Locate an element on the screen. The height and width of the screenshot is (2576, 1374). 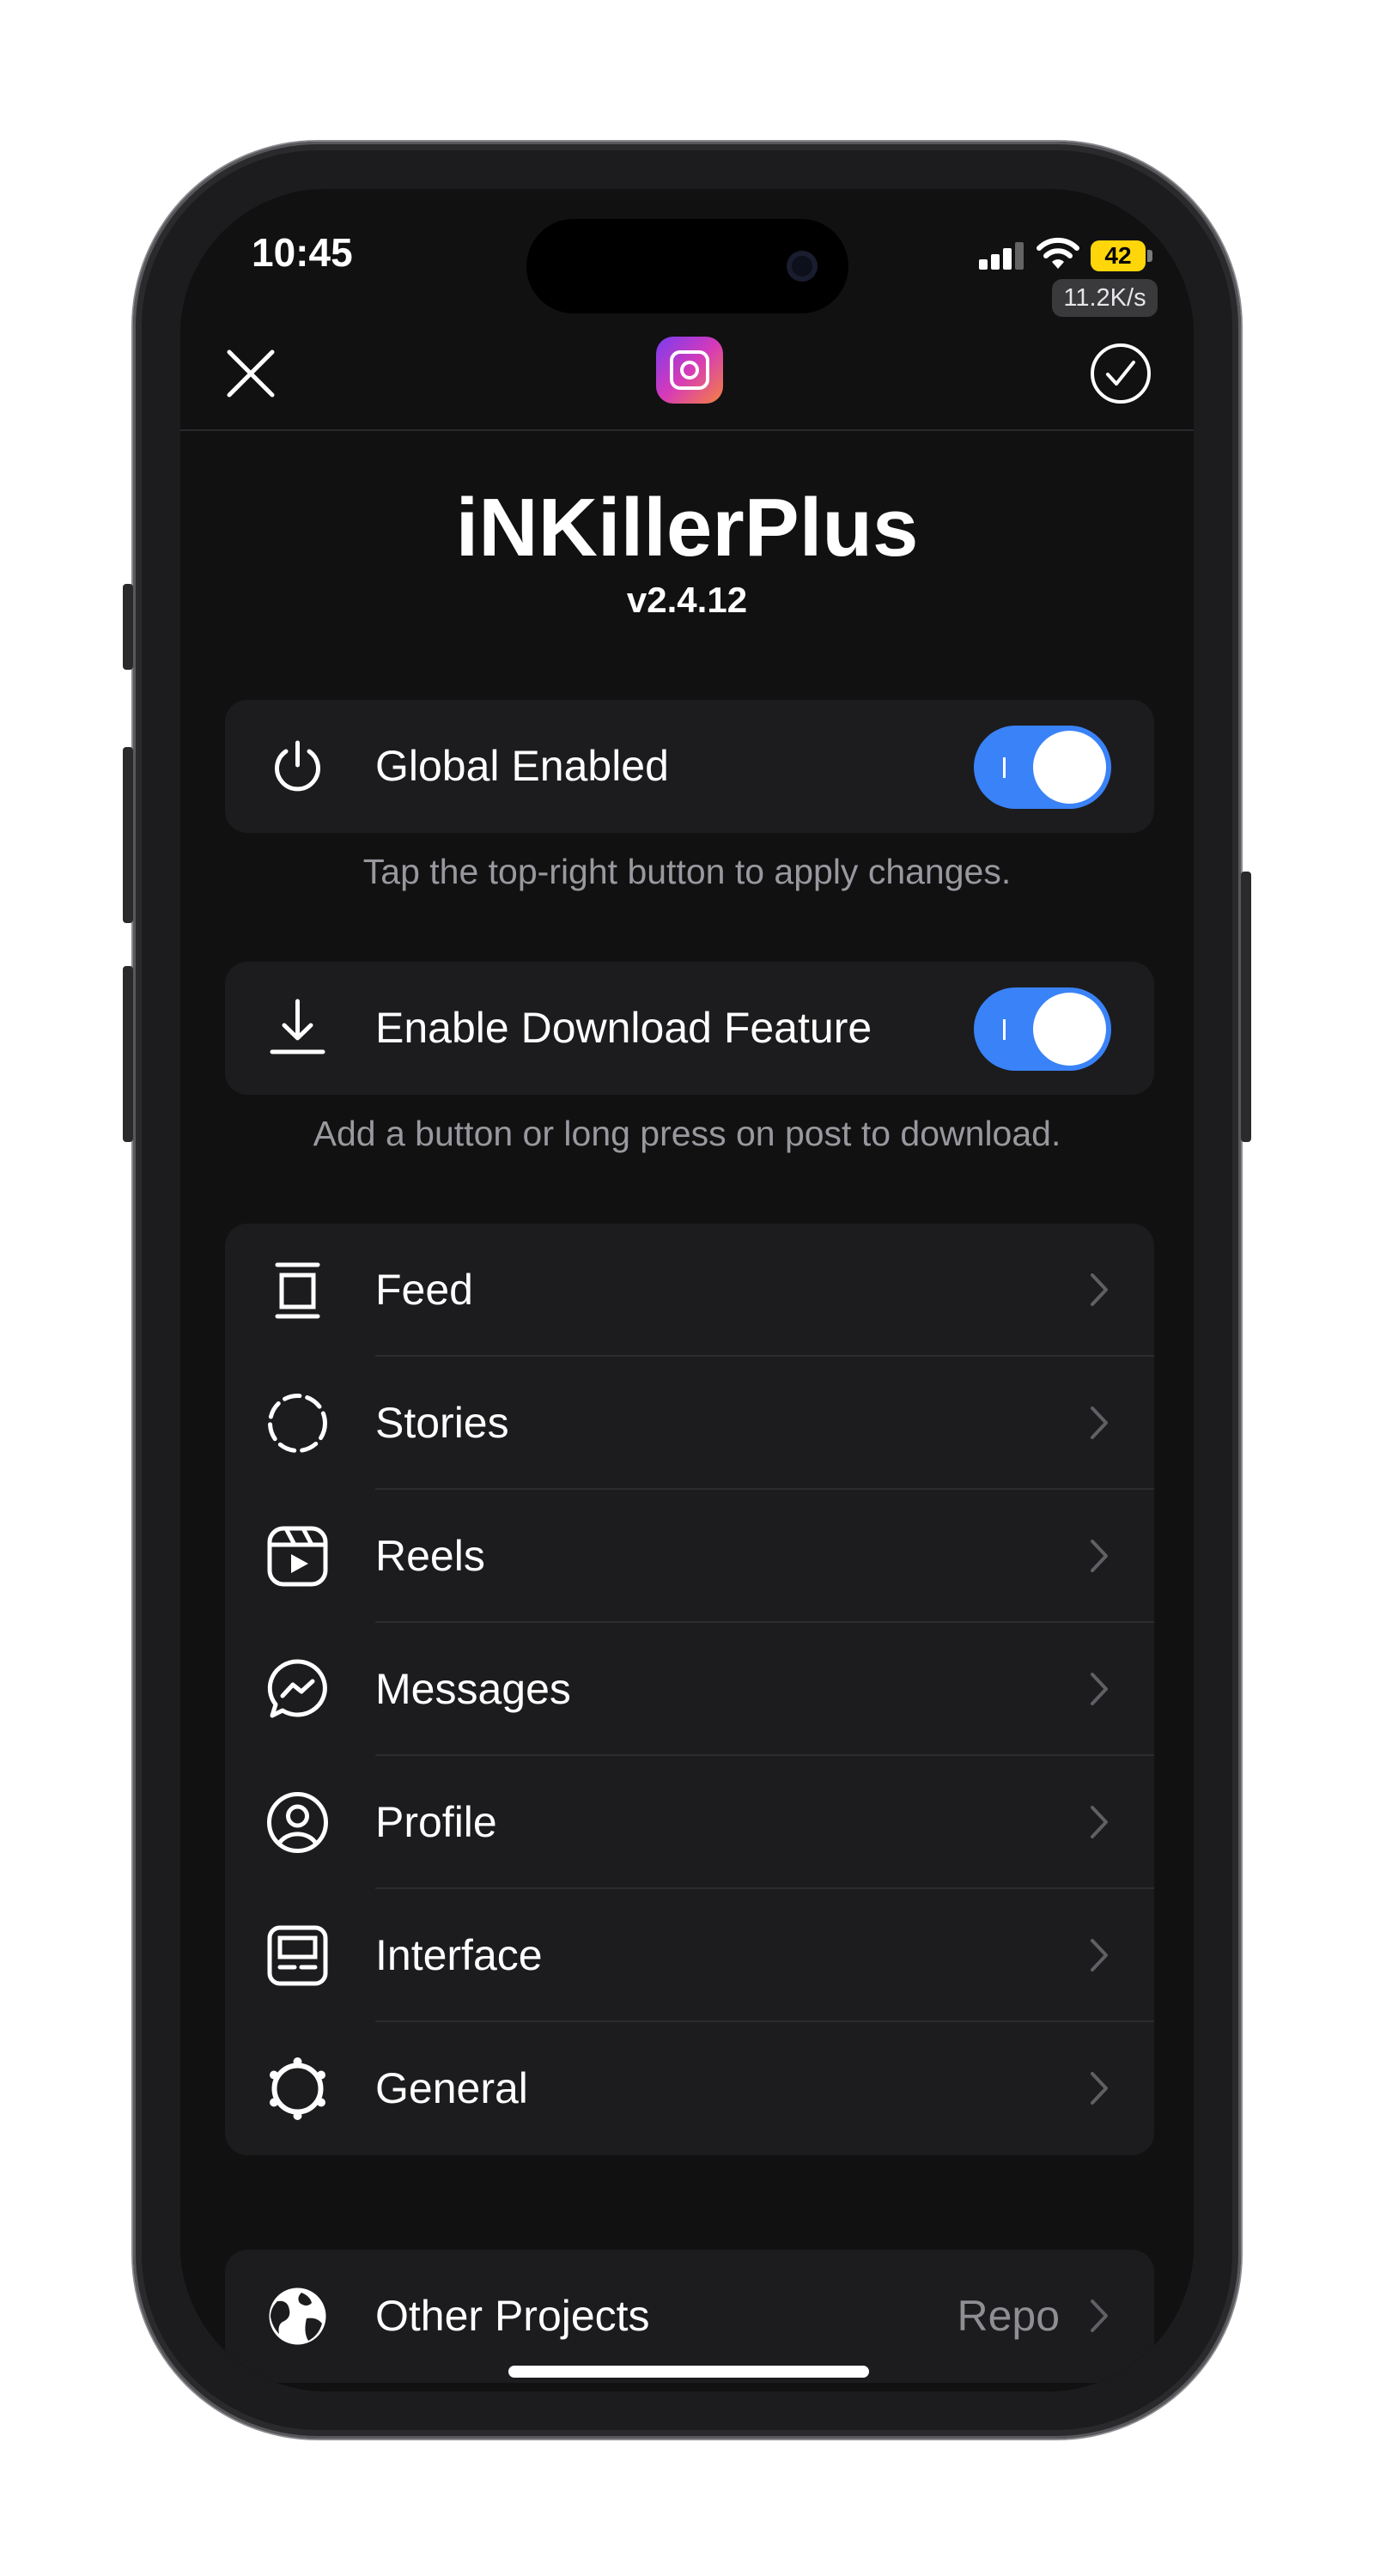
menu-item-interface: Interface is located at coordinates (689, 1955).